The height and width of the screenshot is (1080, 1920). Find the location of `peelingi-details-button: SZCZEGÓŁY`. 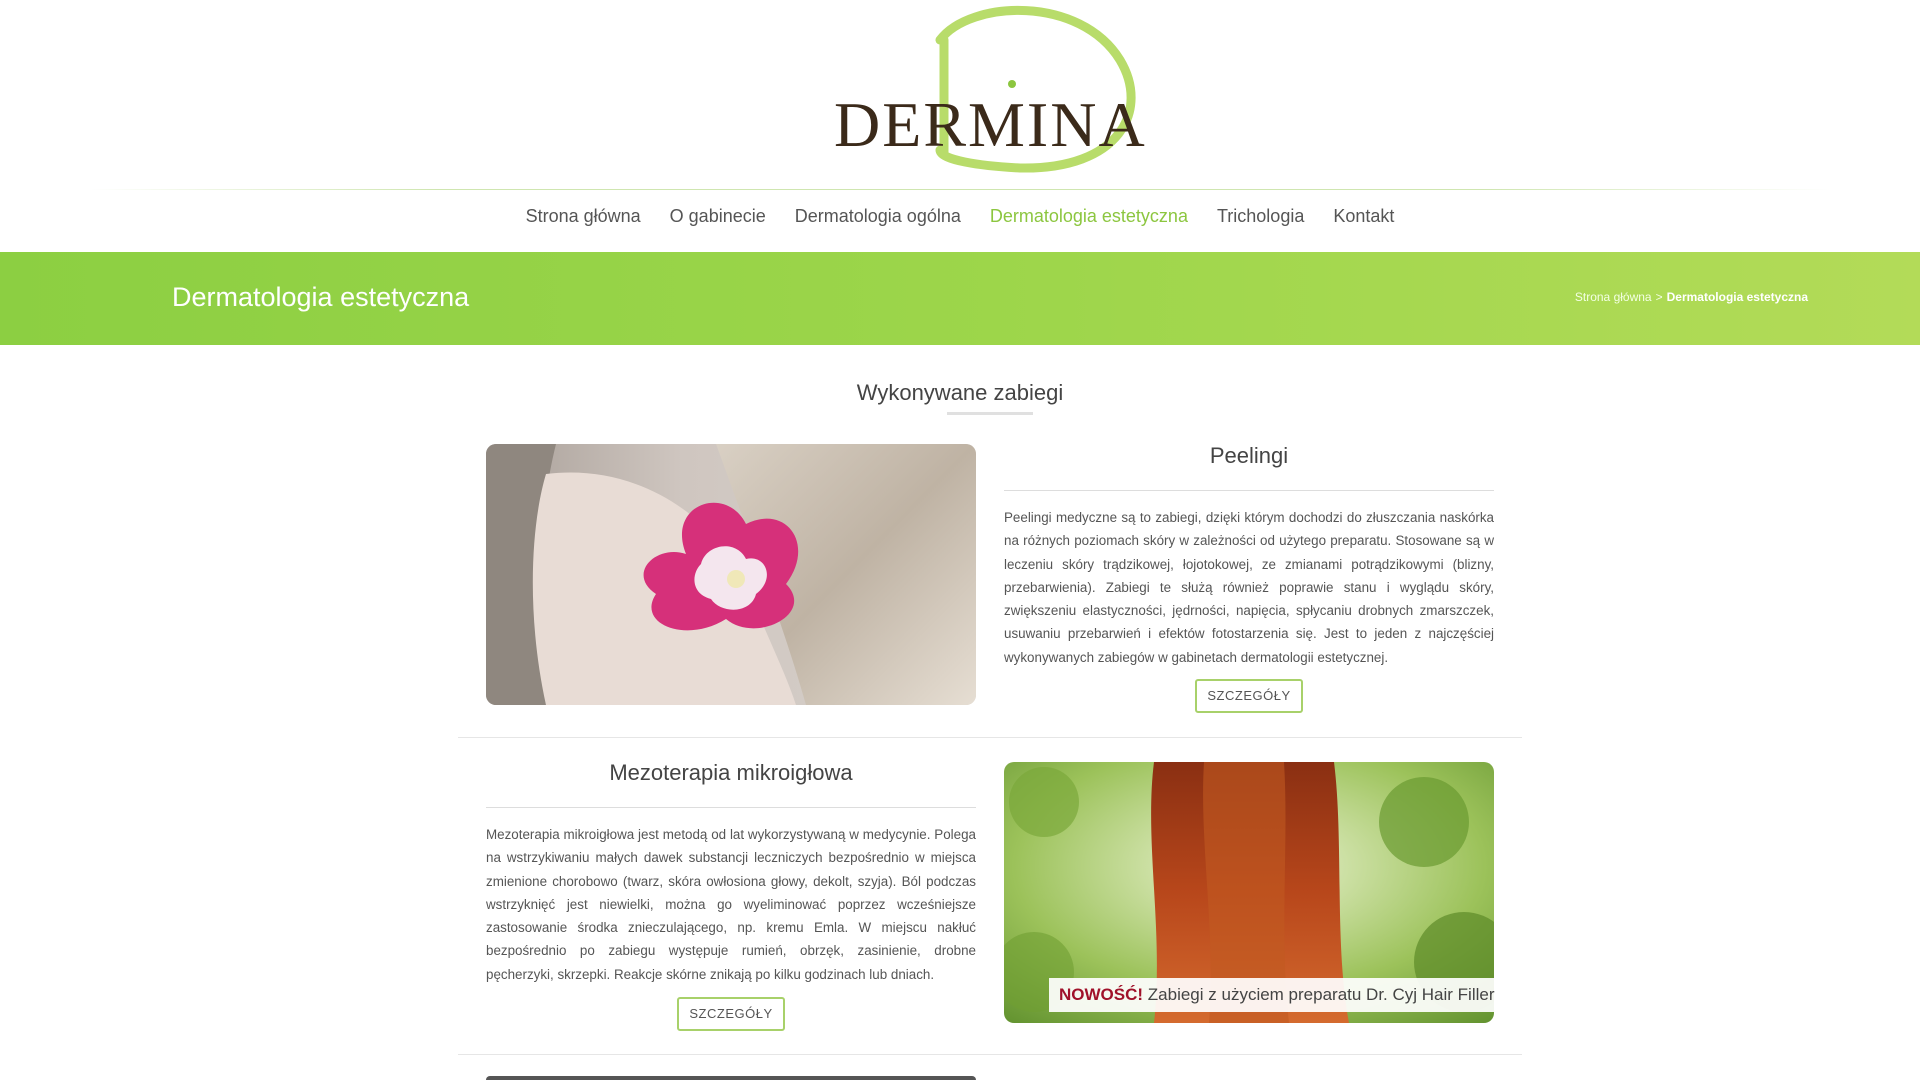

peelingi-details-button: SZCZEGÓŁY is located at coordinates (1249, 696).